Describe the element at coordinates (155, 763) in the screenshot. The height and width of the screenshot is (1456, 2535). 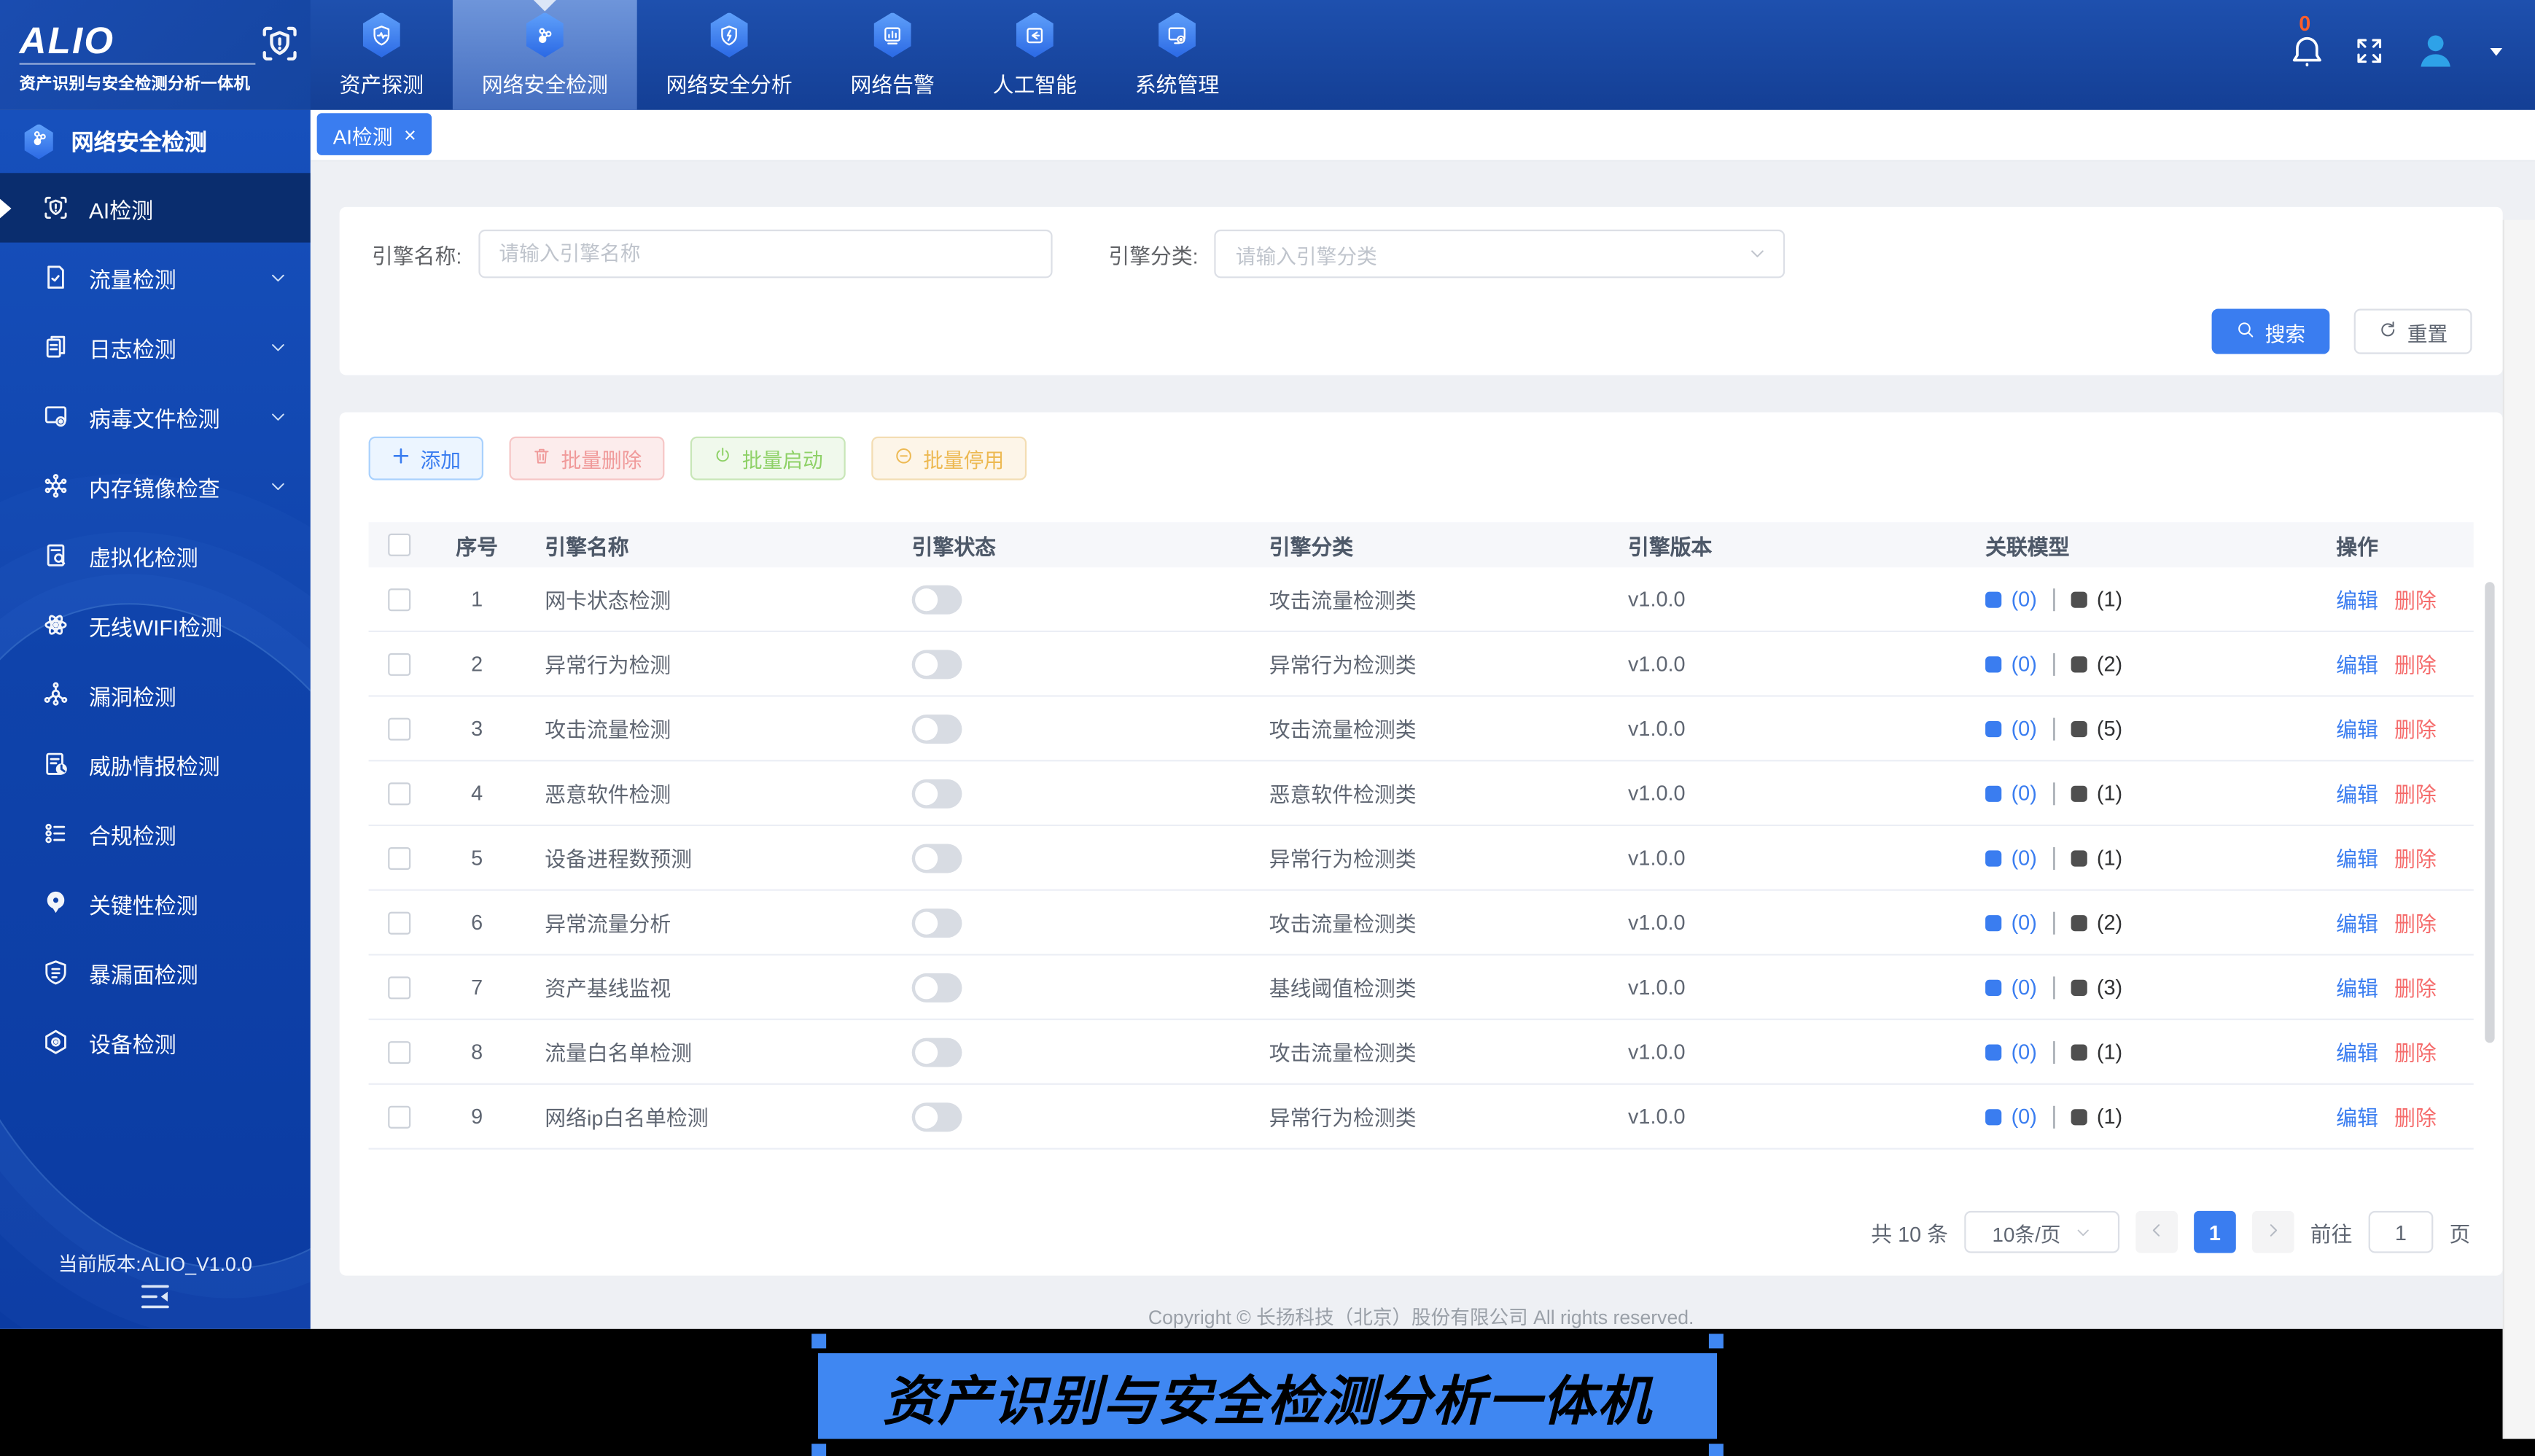
I see `sidebar-item-威胁情报检测: 威胁情报检测` at that location.